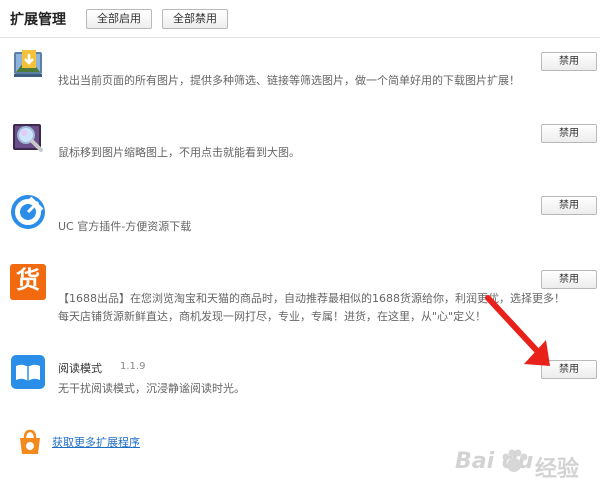 This screenshot has height=500, width=600. I want to click on extension-item-magnifier: 鼠标移到图片缩略图上，不用点击就能看到大图。 禁用, so click(300, 153).